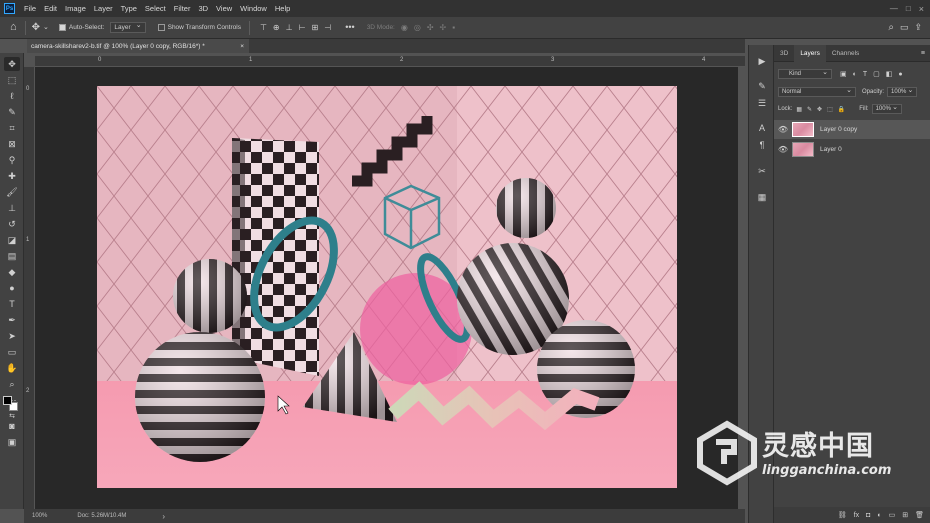 The height and width of the screenshot is (523, 930). Describe the element at coordinates (845, 53) in the screenshot. I see `tab-channels: Channels` at that location.